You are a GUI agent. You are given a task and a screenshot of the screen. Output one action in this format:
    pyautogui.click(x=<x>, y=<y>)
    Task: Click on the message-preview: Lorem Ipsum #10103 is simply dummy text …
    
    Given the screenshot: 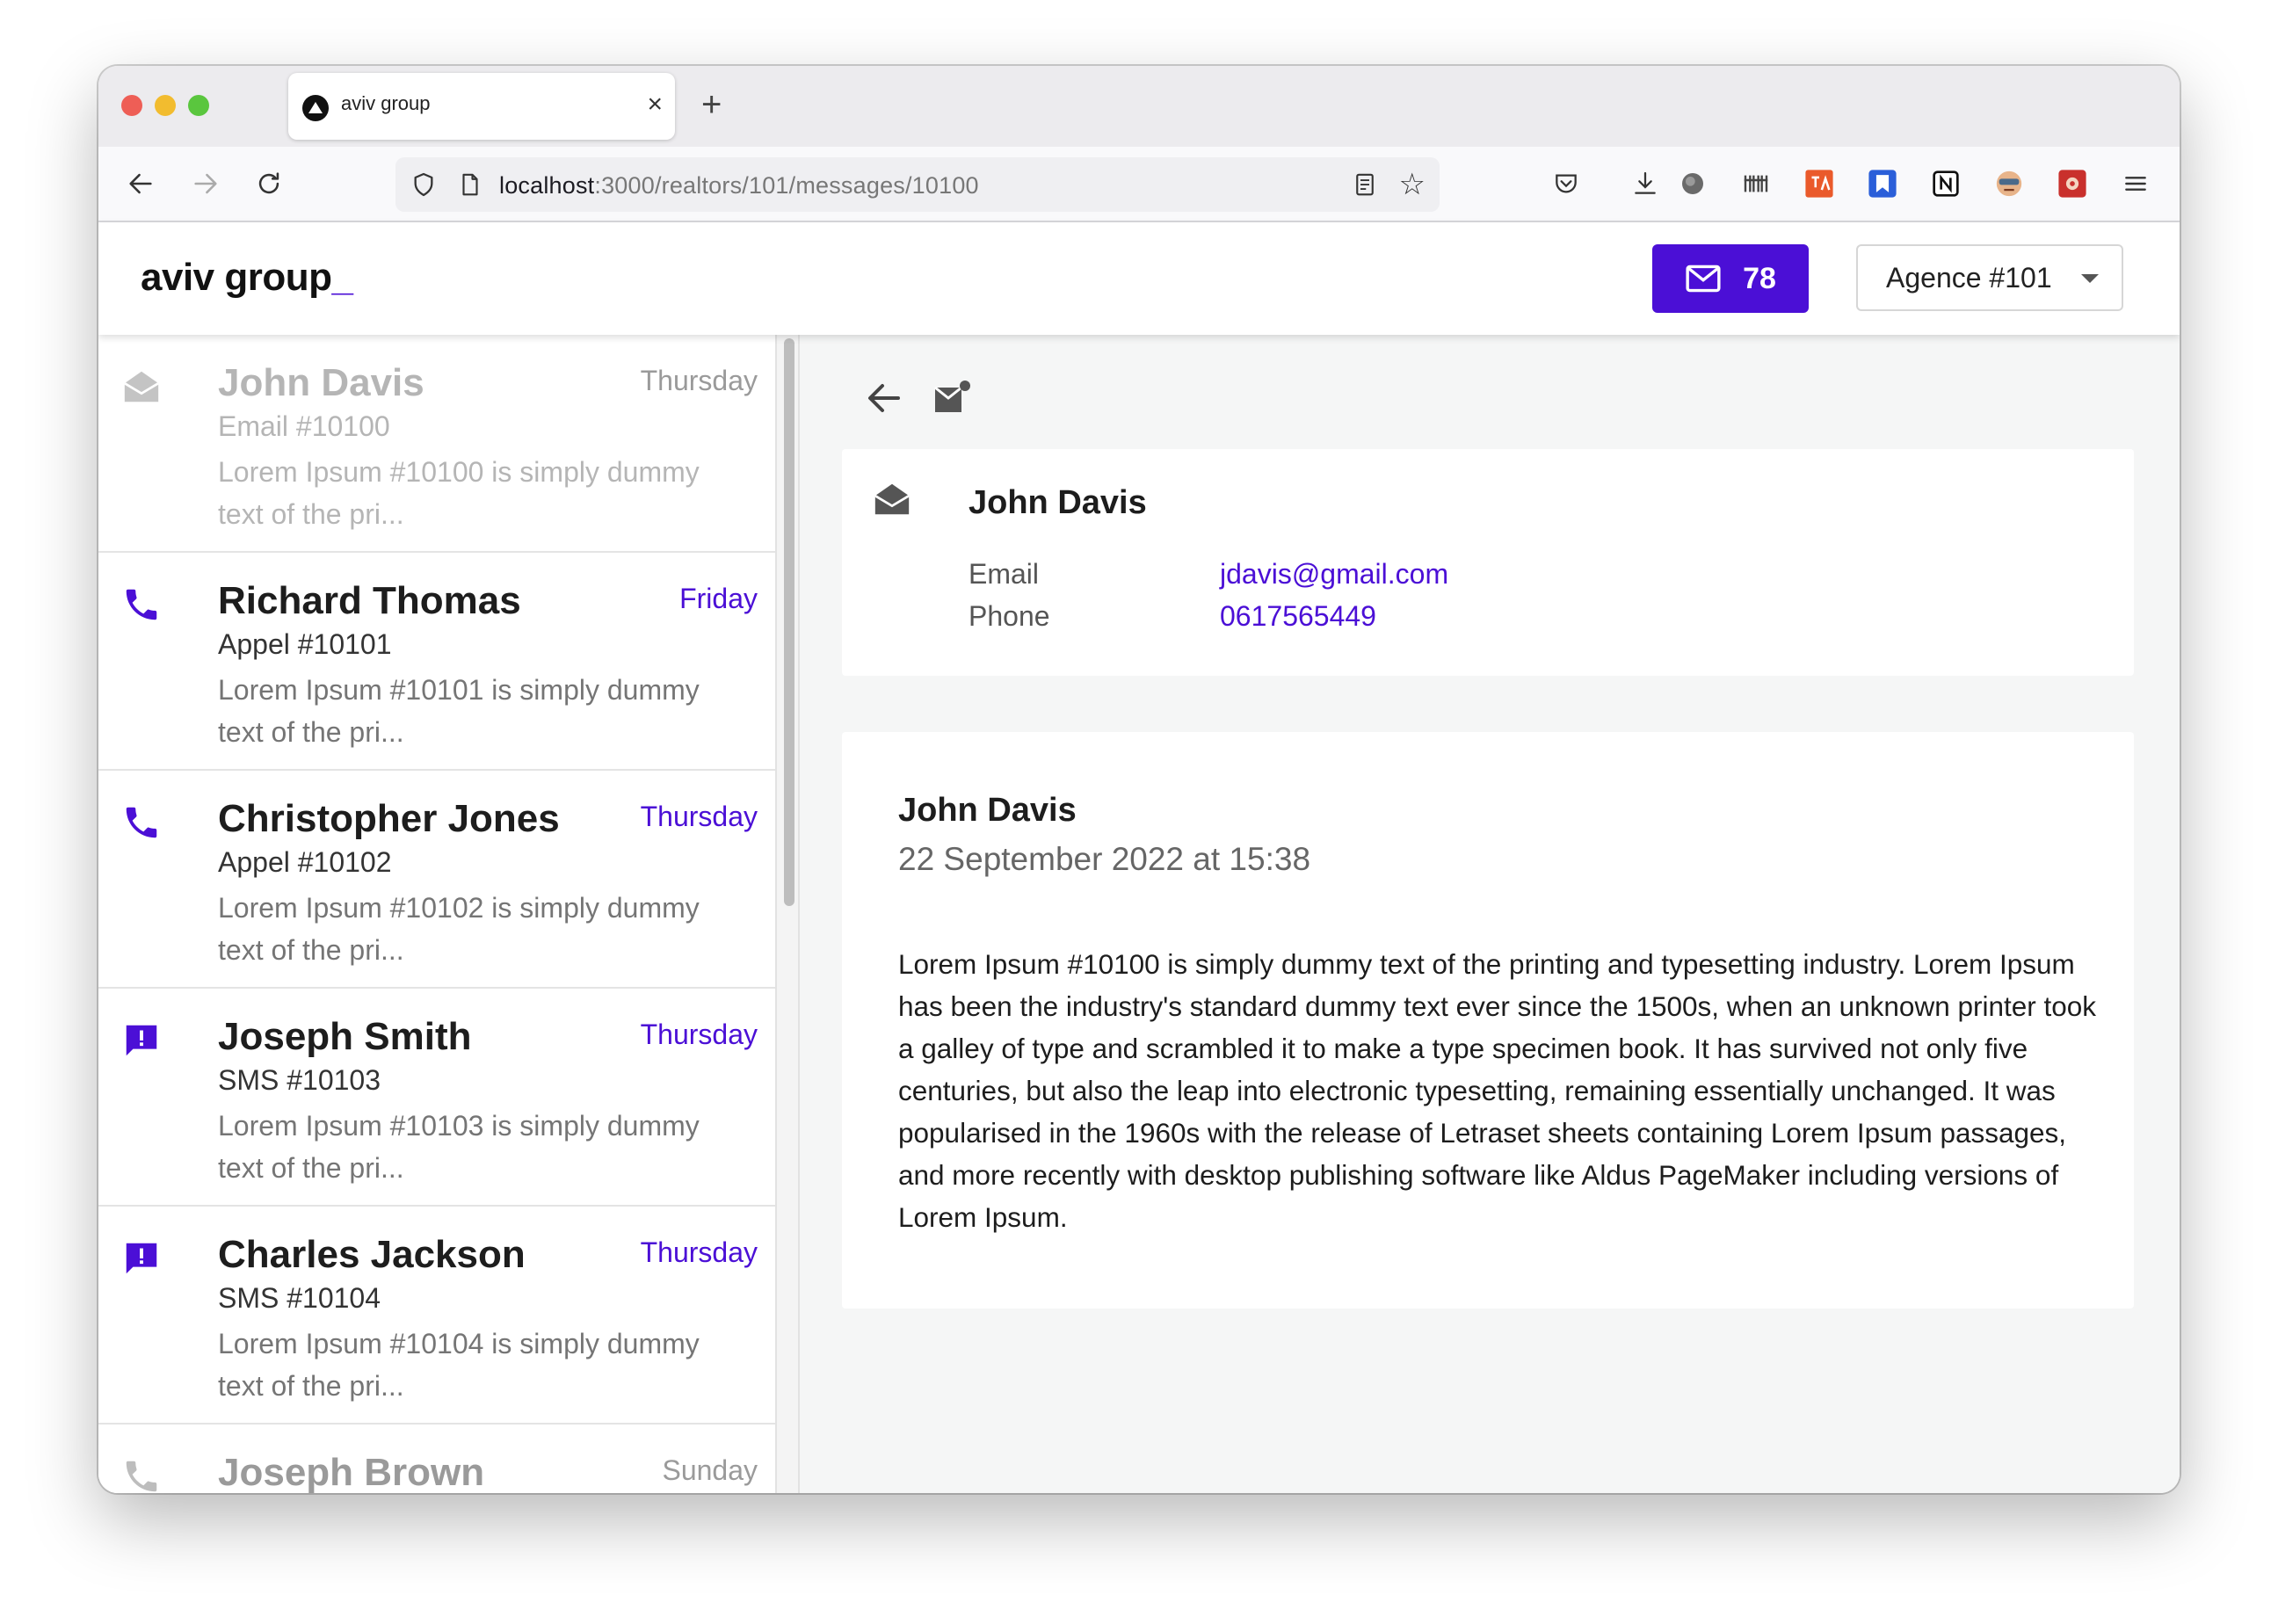 What is the action you would take?
    pyautogui.click(x=459, y=1147)
    